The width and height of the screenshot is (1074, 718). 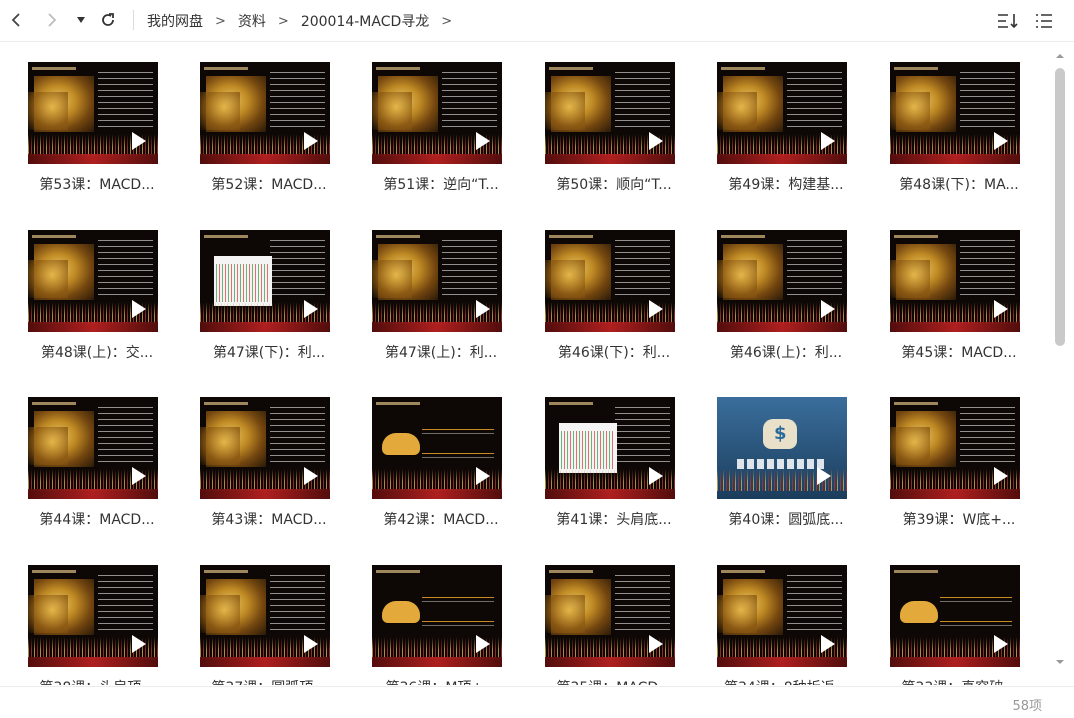 I want to click on breadcrumb: 我的网盘 > 资料 > 200014-MACD寻龙 >, so click(x=305, y=21).